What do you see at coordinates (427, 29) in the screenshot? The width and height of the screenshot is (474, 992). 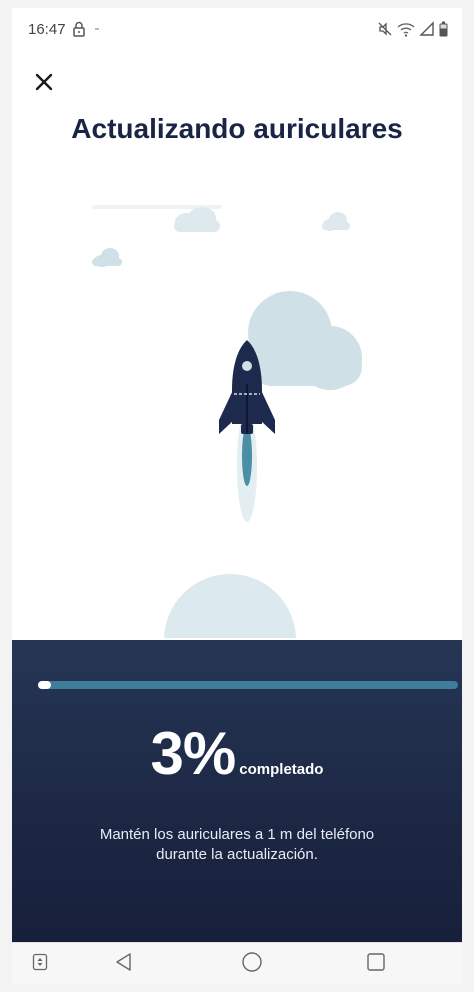 I see `signal-icon` at bounding box center [427, 29].